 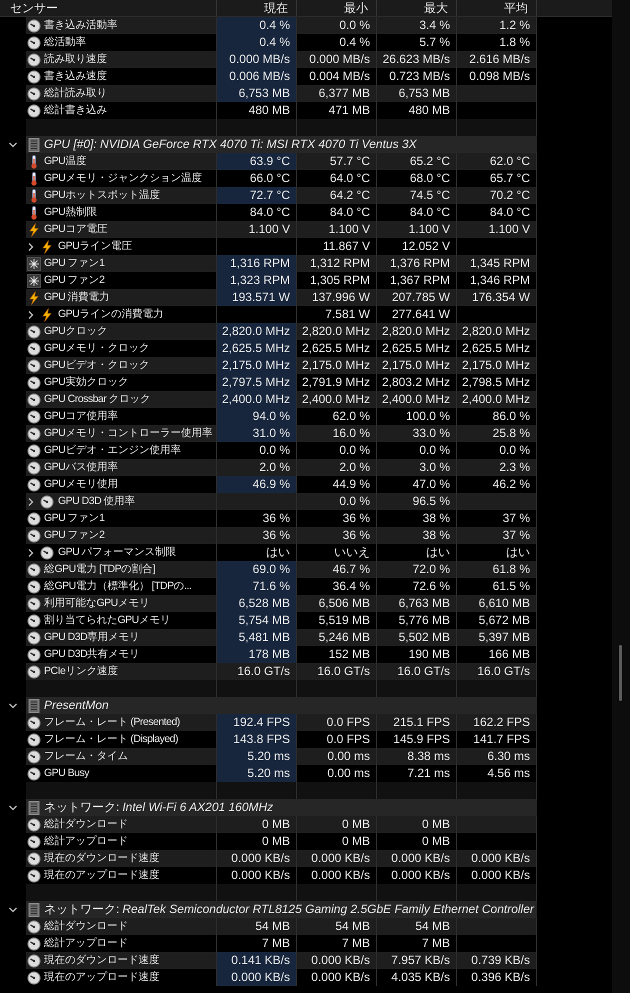 What do you see at coordinates (100, 569) in the screenshot?
I see `sensor-name: 総GPU電力 [TDPの割合]` at bounding box center [100, 569].